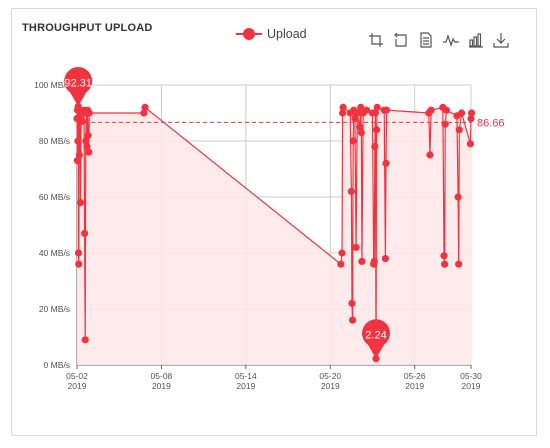 This screenshot has width=550, height=448. What do you see at coordinates (57, 365) in the screenshot?
I see `y-tick-label: 0 MB/s` at bounding box center [57, 365].